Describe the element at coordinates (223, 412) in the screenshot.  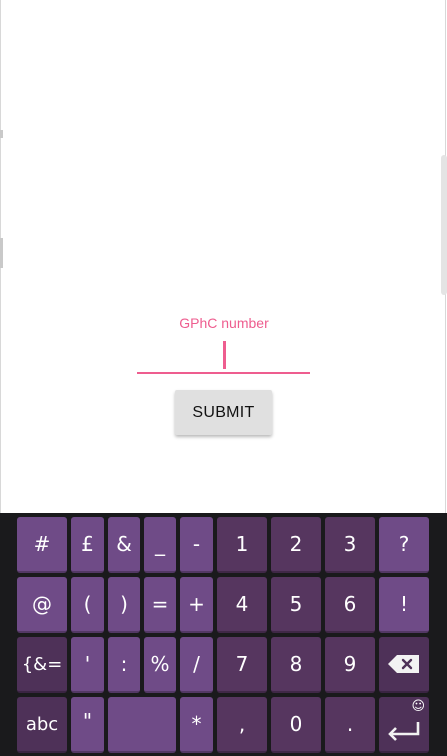
I see `submit-button: SUBMIT` at that location.